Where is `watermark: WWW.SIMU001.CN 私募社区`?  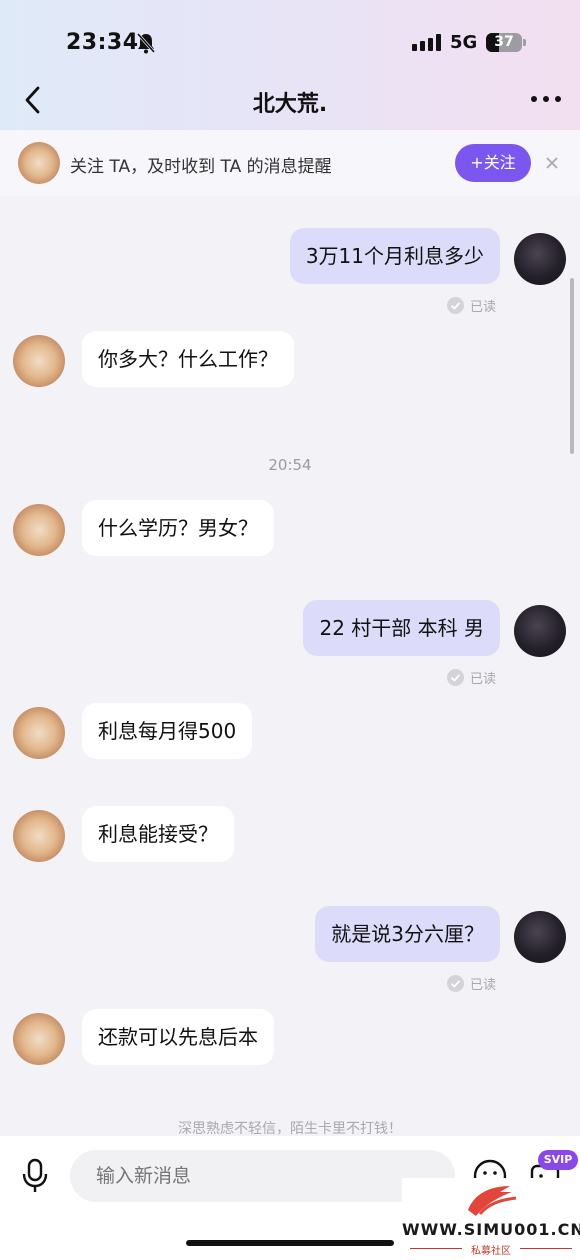 watermark: WWW.SIMU001.CN 私募社区 is located at coordinates (491, 1219).